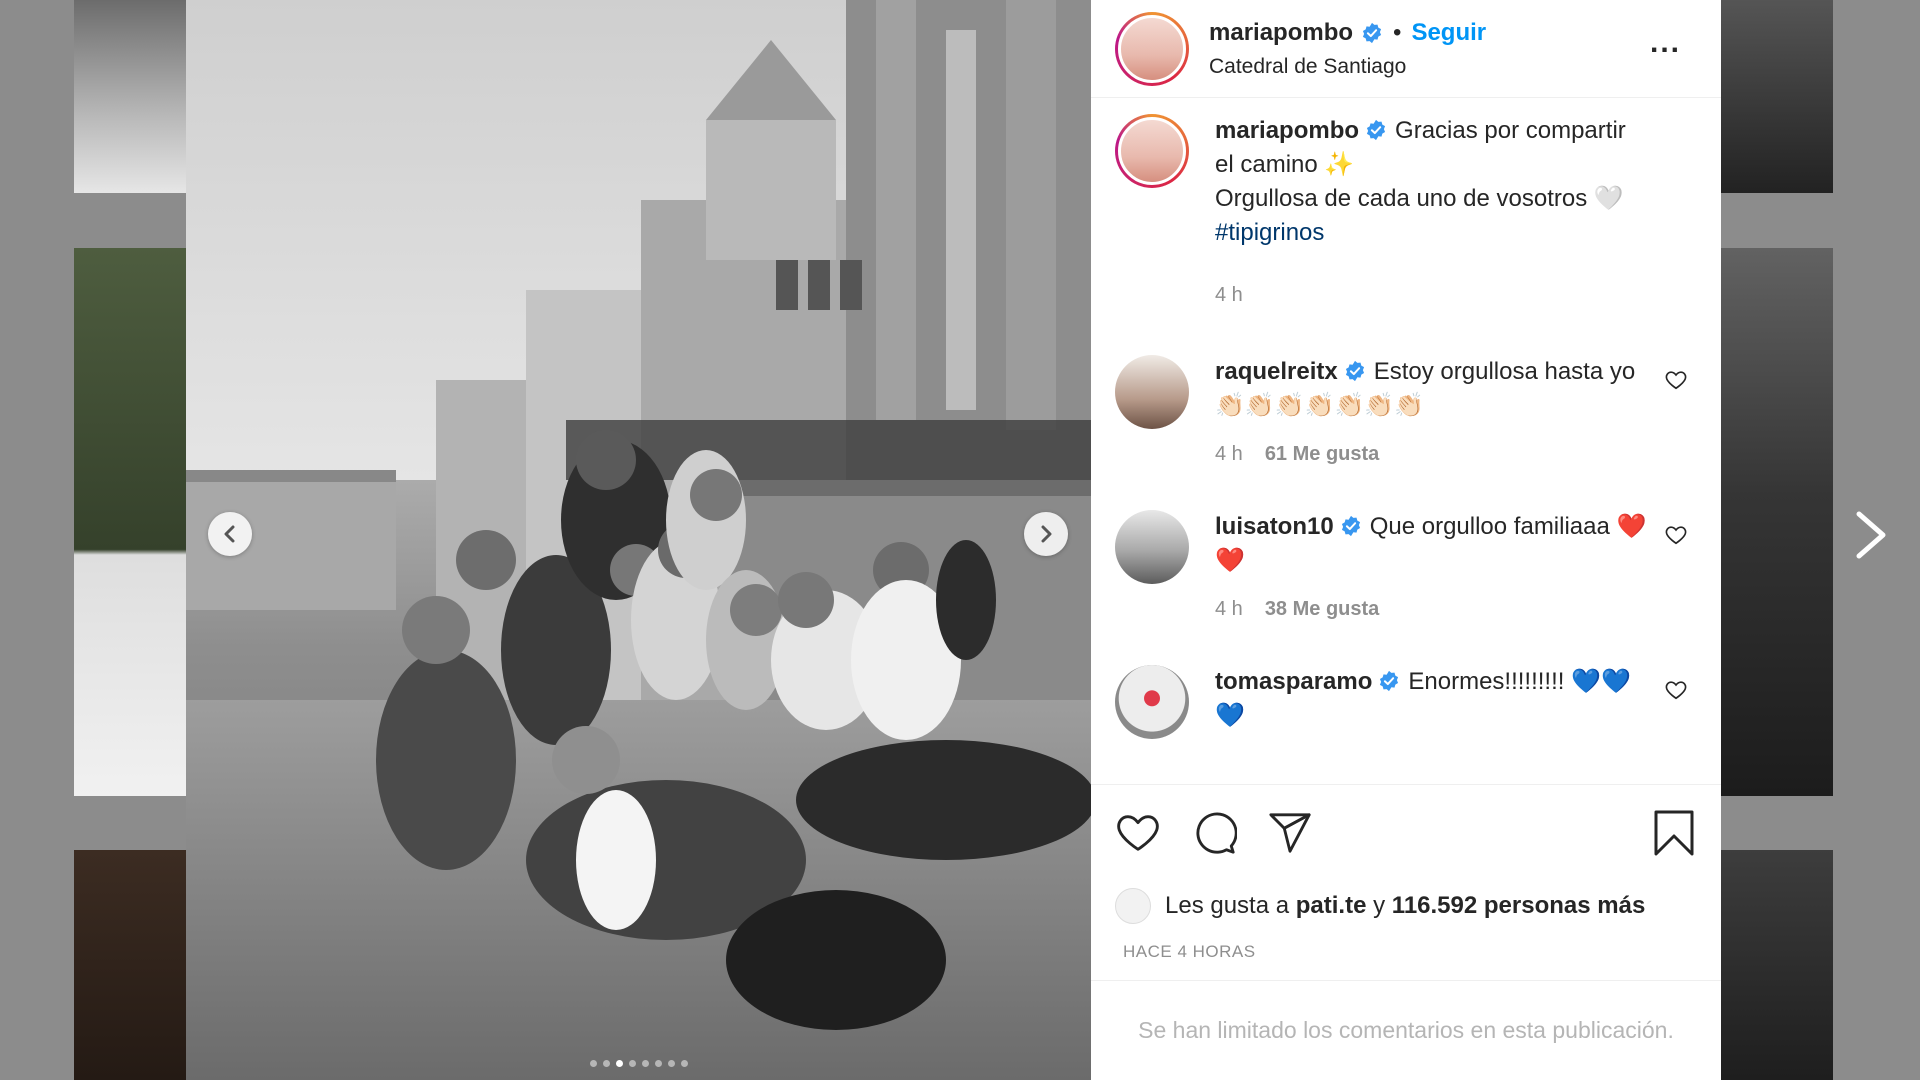 This screenshot has height=1080, width=1920. I want to click on post-actions-bar, so click(1406, 832).